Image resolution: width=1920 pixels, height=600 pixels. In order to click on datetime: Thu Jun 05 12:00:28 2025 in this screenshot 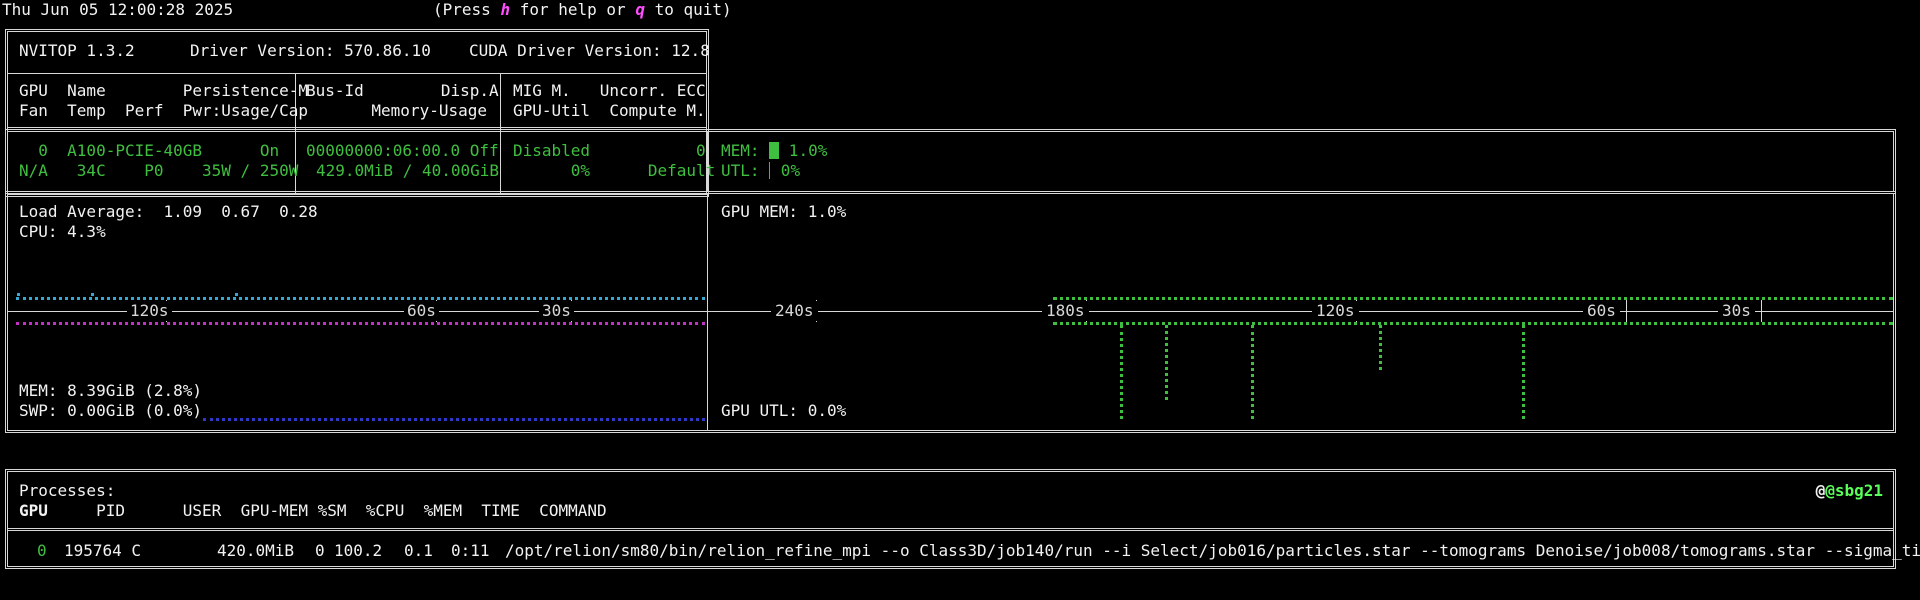, I will do `click(118, 9)`.